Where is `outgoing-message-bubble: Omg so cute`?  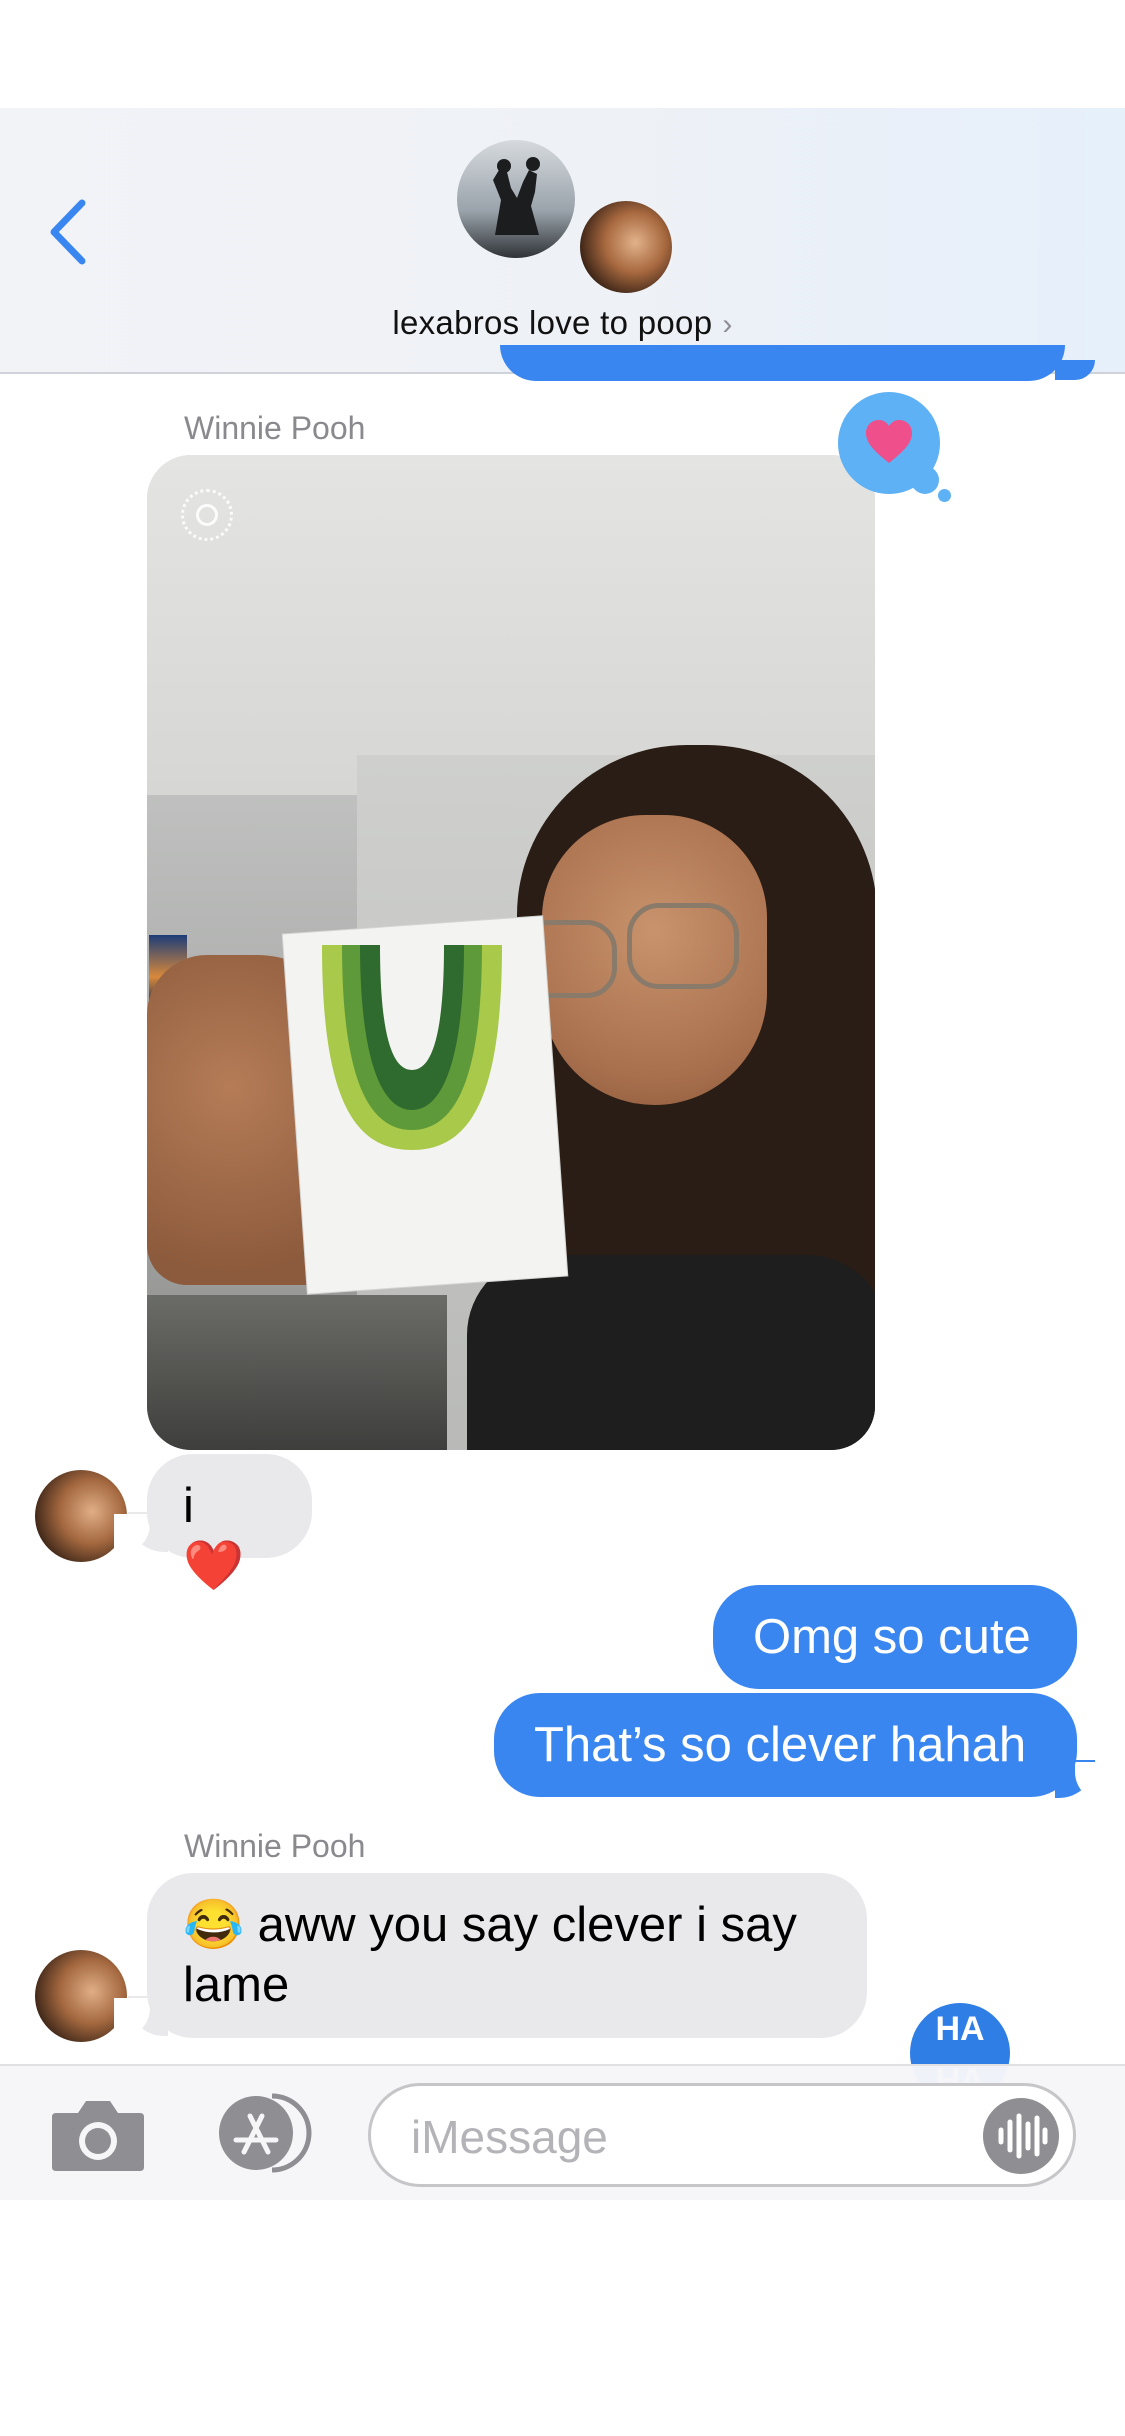
outgoing-message-bubble: Omg so cute is located at coordinates (895, 1637).